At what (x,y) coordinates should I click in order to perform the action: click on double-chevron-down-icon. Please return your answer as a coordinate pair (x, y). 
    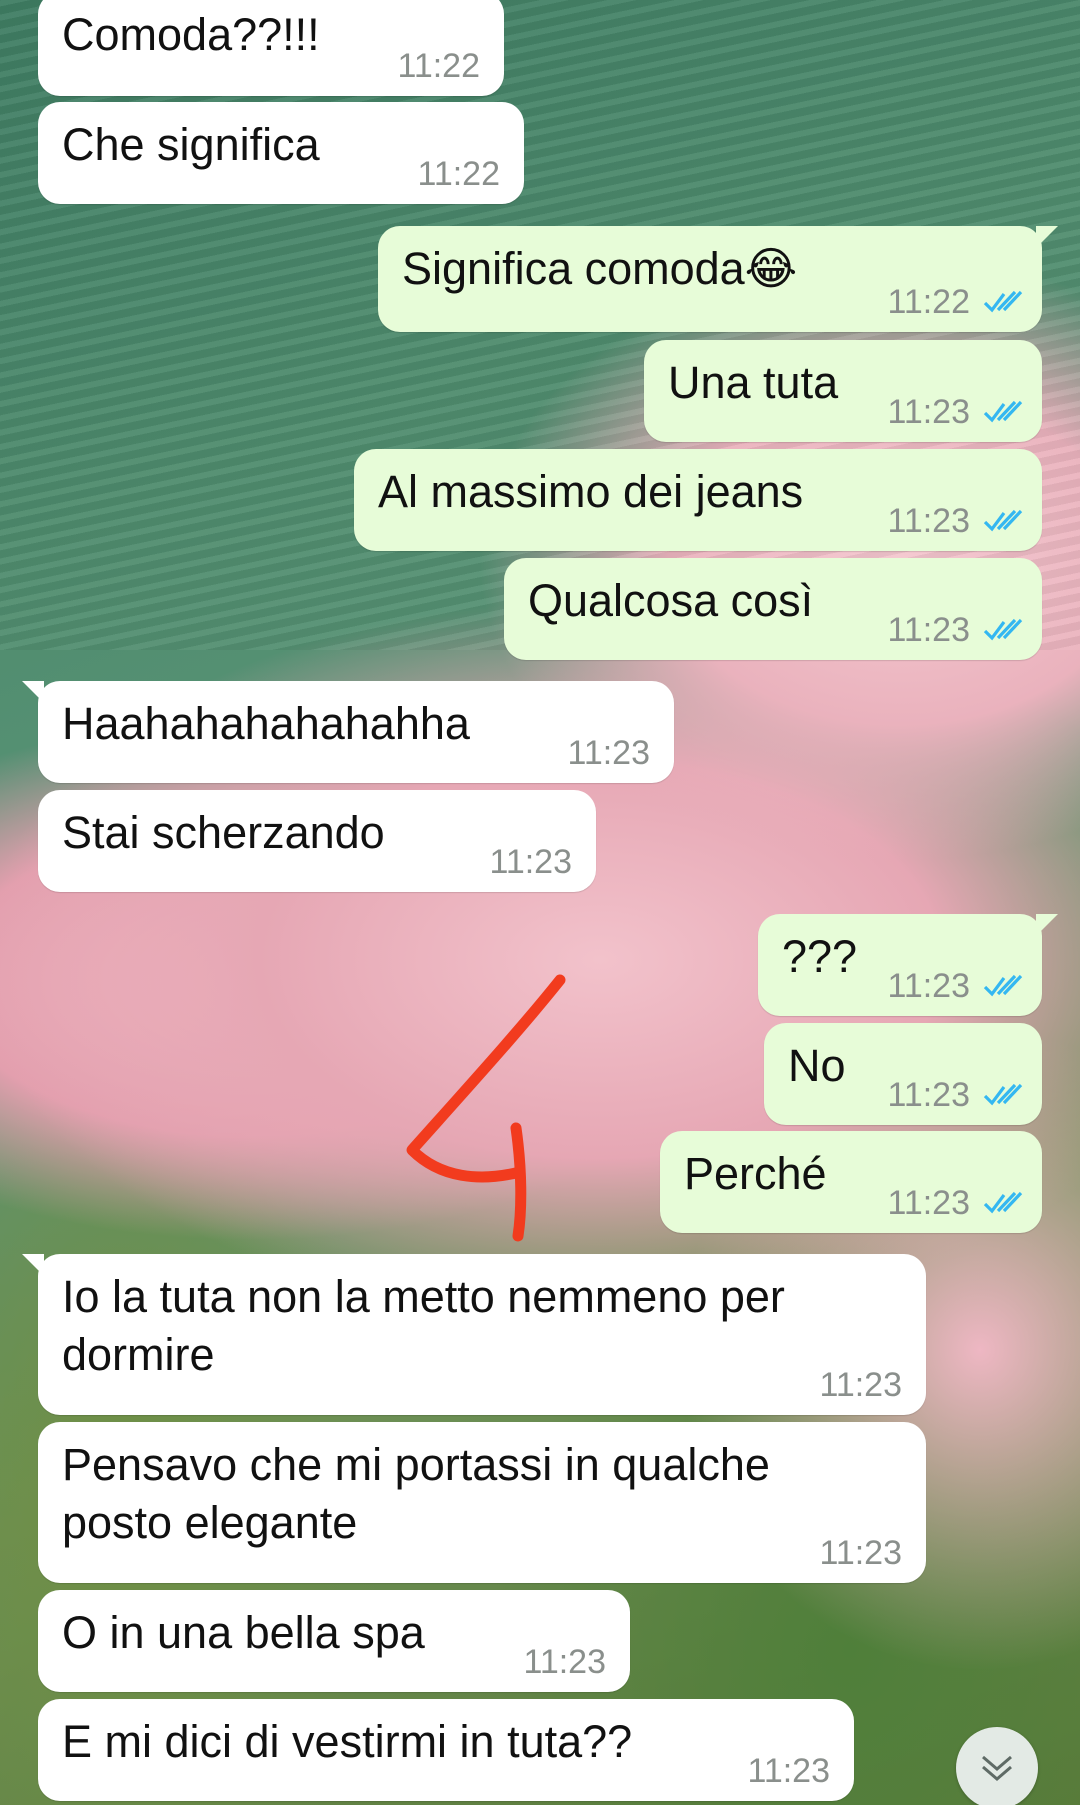
    Looking at the image, I should click on (997, 1768).